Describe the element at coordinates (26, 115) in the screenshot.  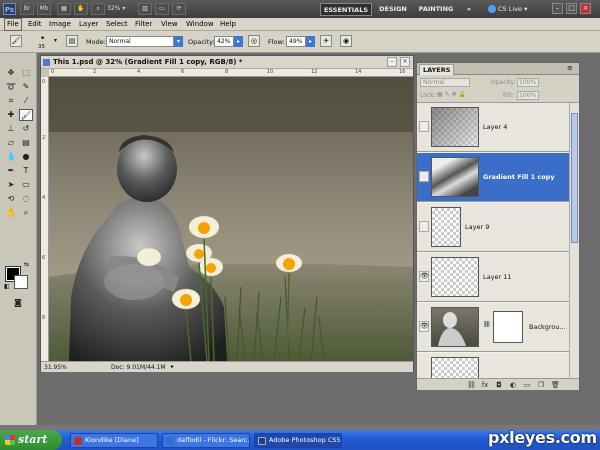
I see `brush-tool-icon: 🖌` at that location.